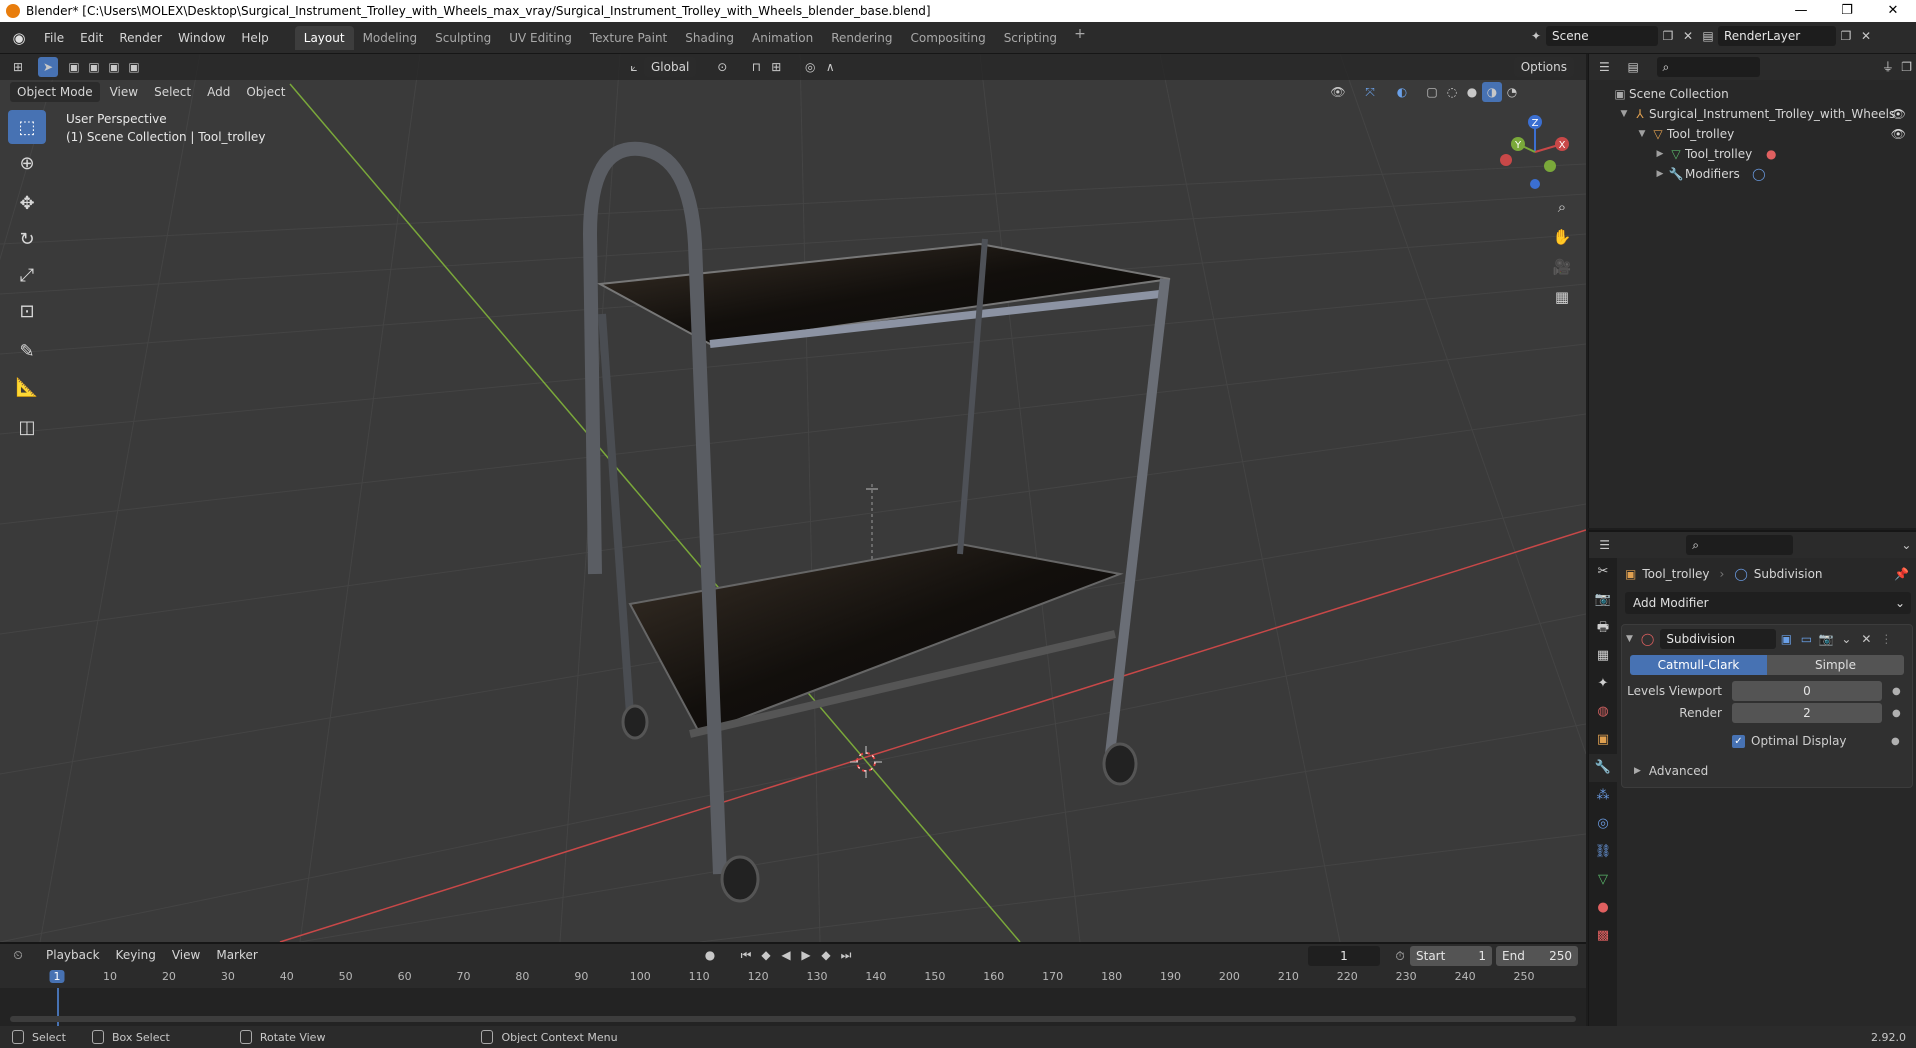 The width and height of the screenshot is (1916, 1048). I want to click on visibility-icon: 👁, so click(1338, 92).